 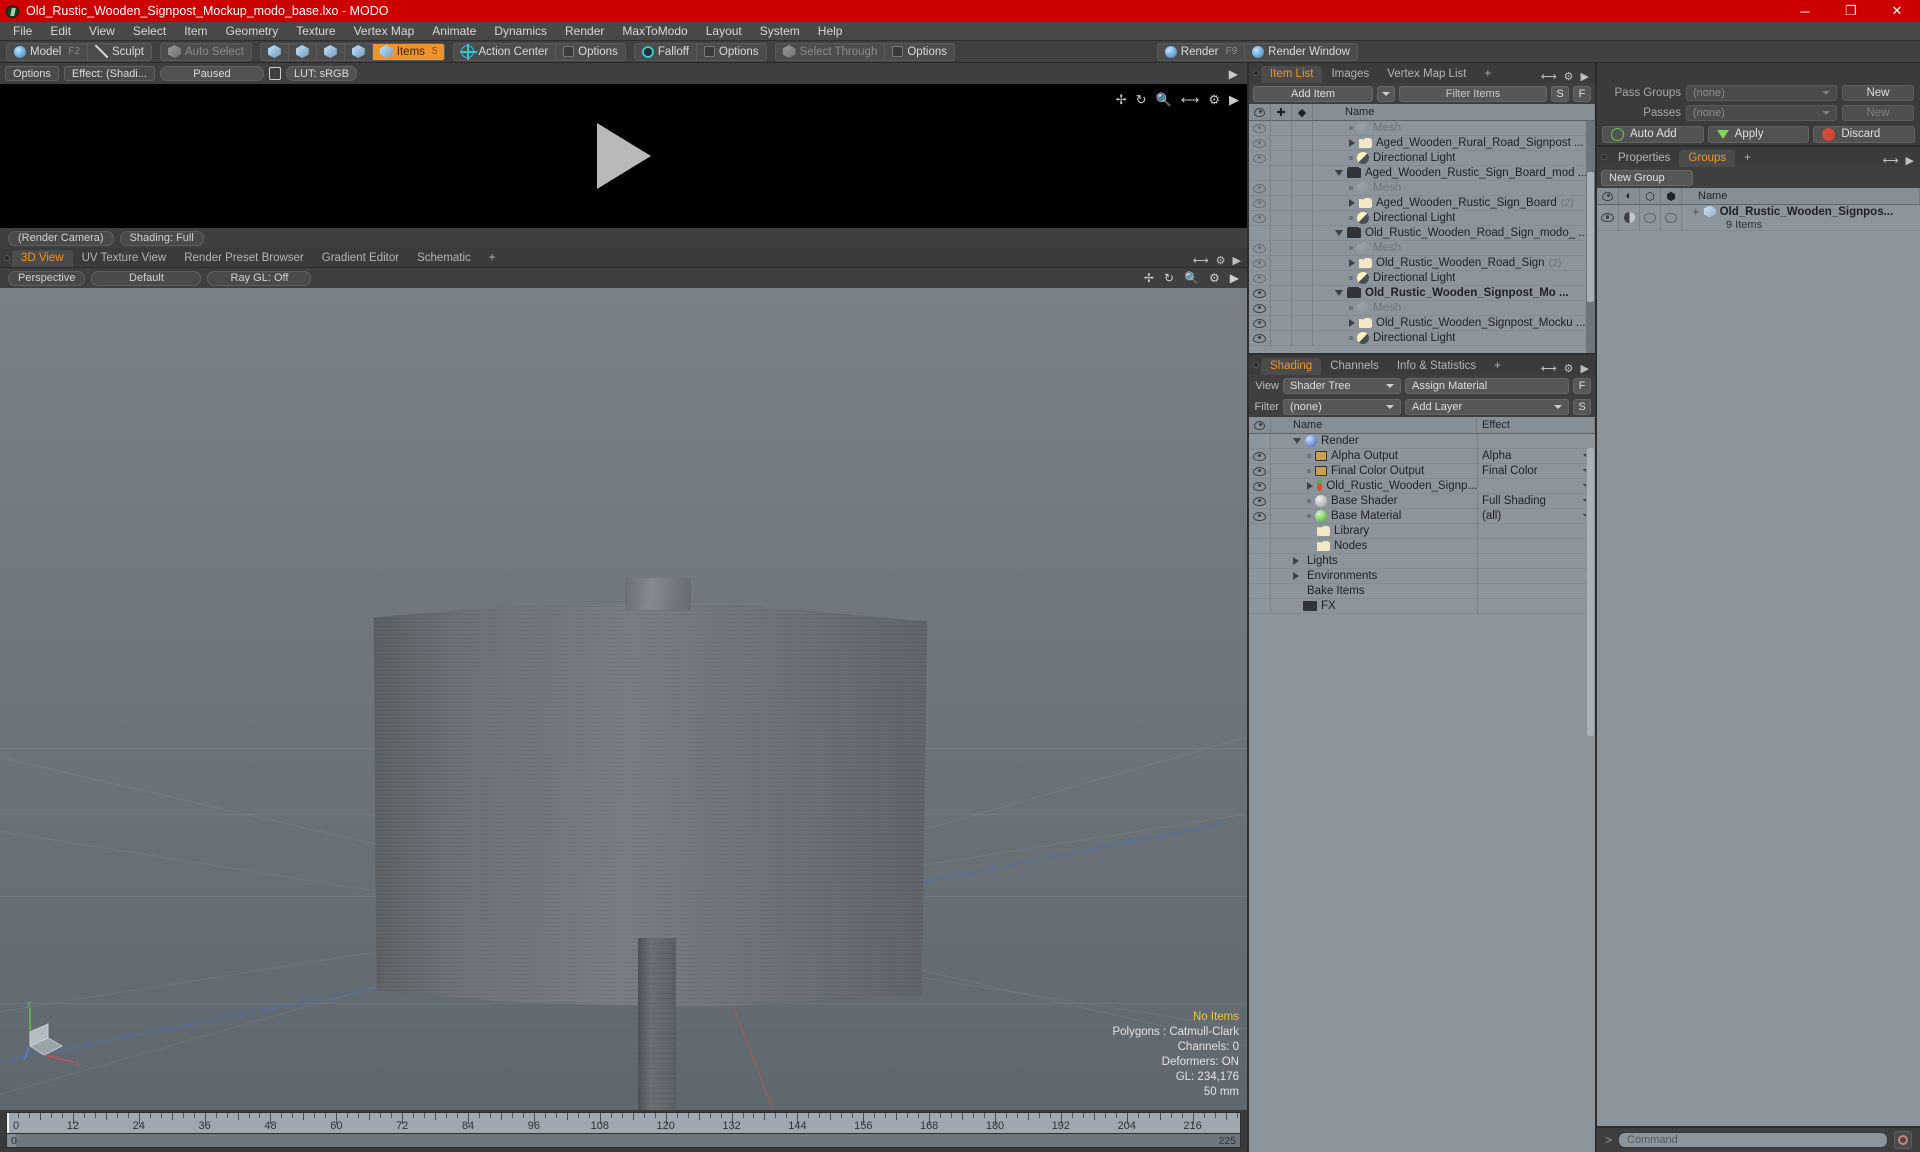 I want to click on timeline-playhead, so click(x=8, y=1123).